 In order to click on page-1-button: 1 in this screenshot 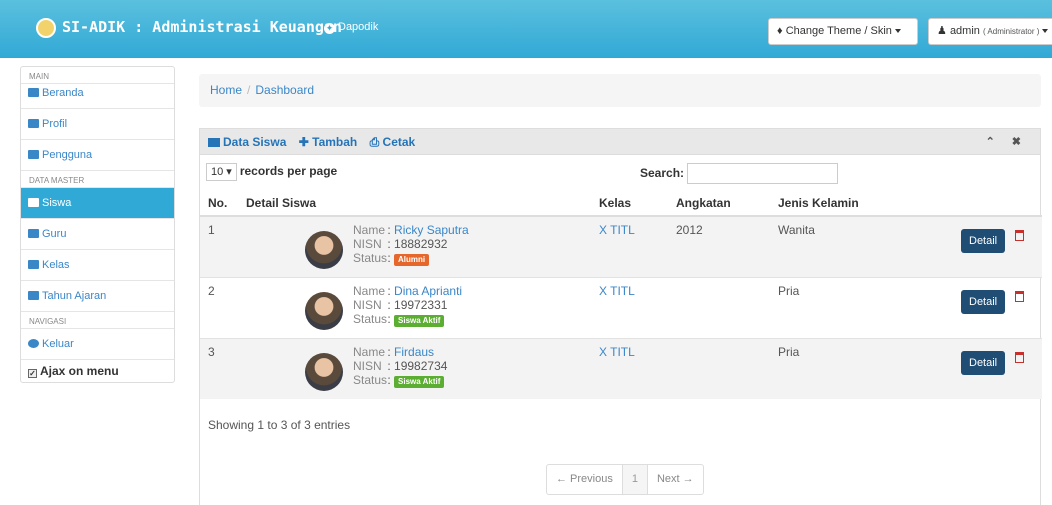, I will do `click(635, 479)`.